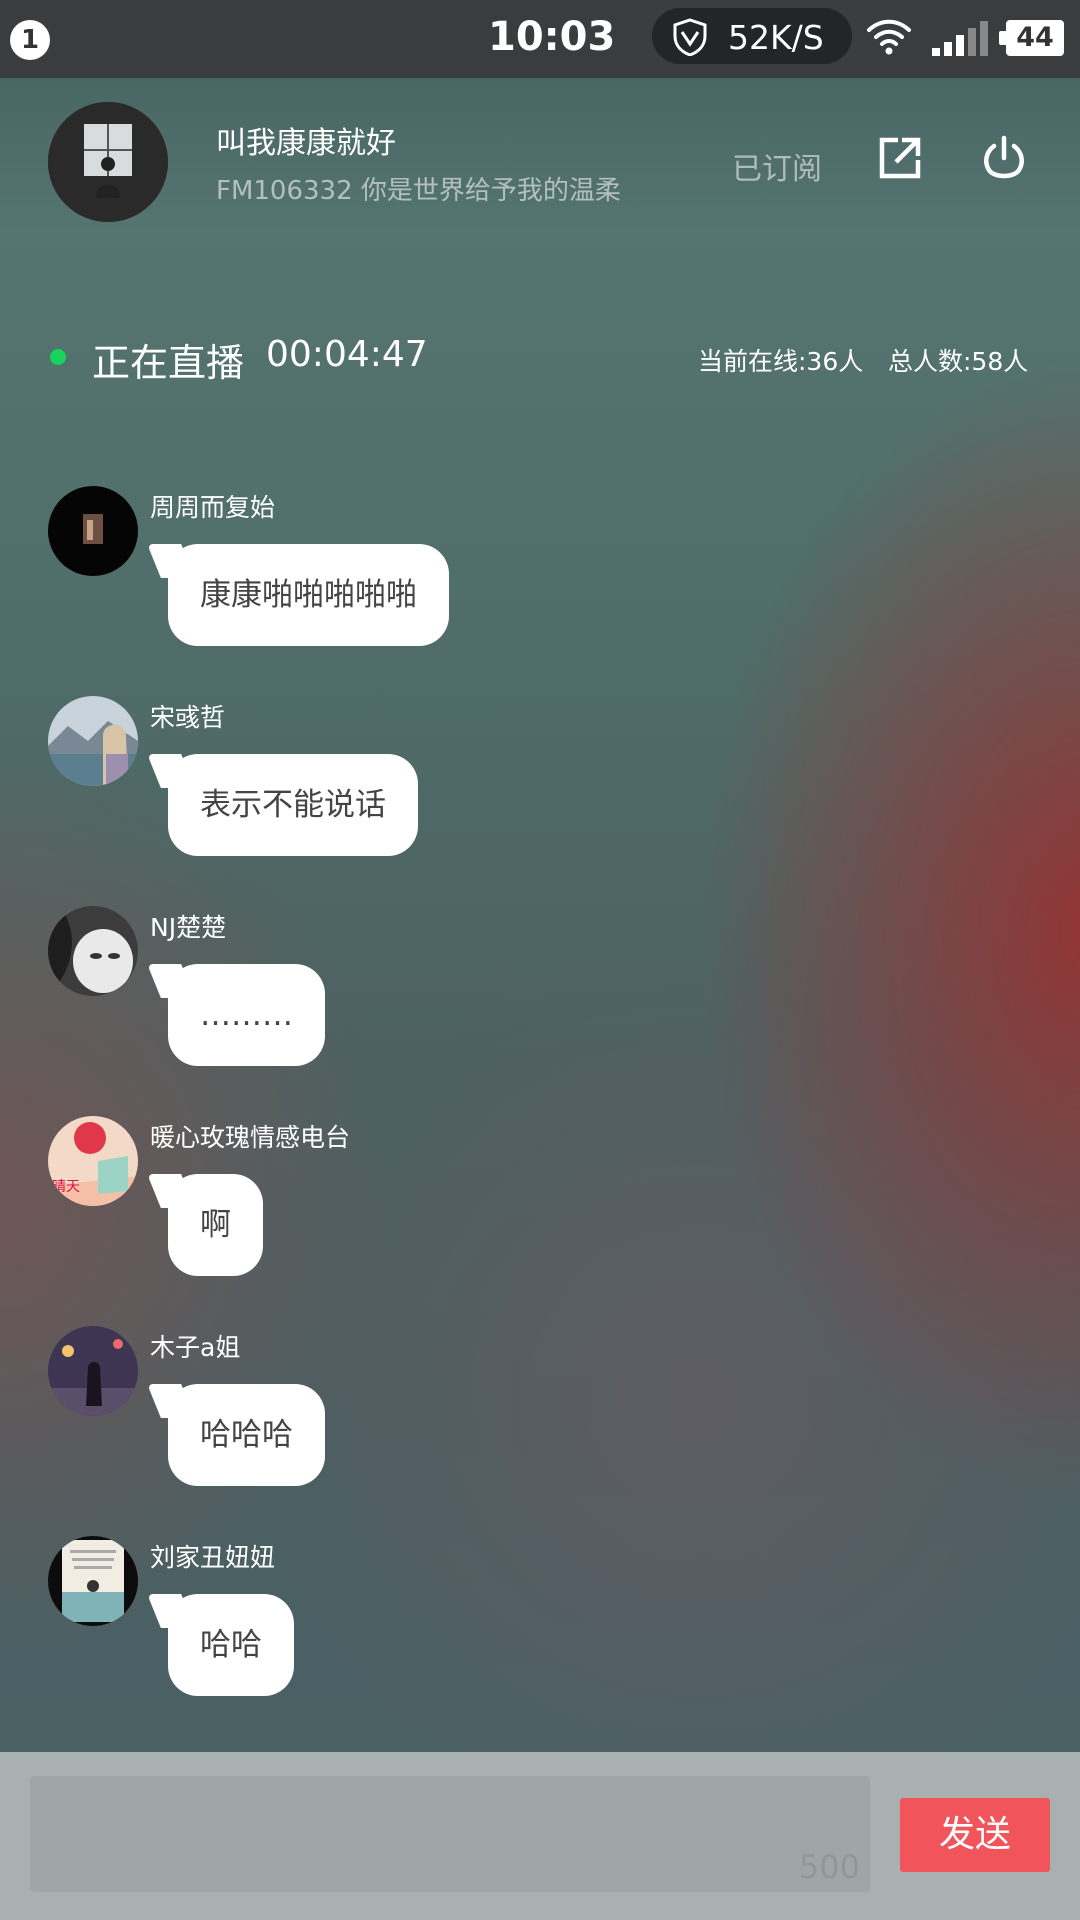  What do you see at coordinates (215, 1225) in the screenshot?
I see `message-bubble: 啊` at bounding box center [215, 1225].